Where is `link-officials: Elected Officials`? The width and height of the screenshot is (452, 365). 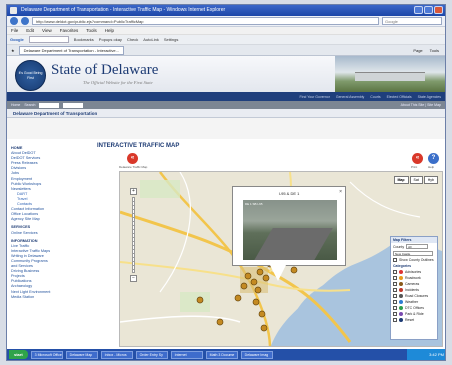 link-officials: Elected Officials is located at coordinates (399, 97).